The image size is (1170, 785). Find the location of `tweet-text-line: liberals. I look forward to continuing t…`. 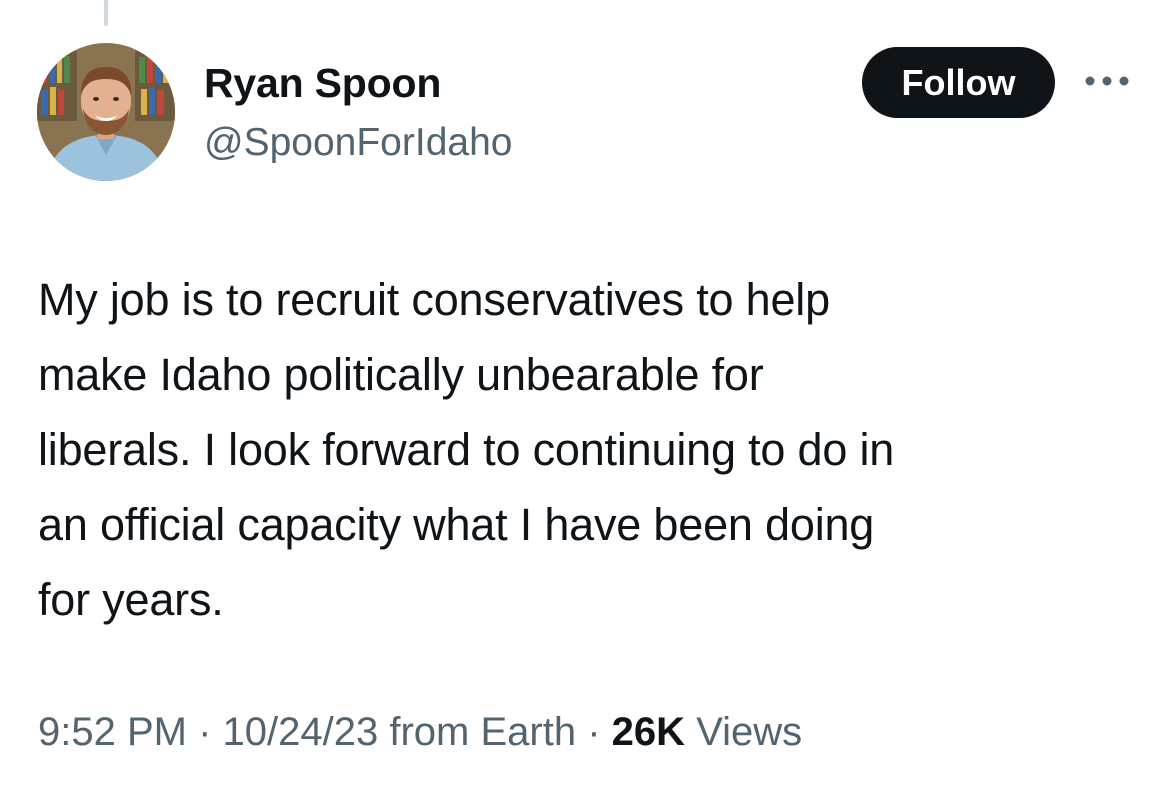

tweet-text-line: liberals. I look forward to continuing t… is located at coordinates (466, 449).